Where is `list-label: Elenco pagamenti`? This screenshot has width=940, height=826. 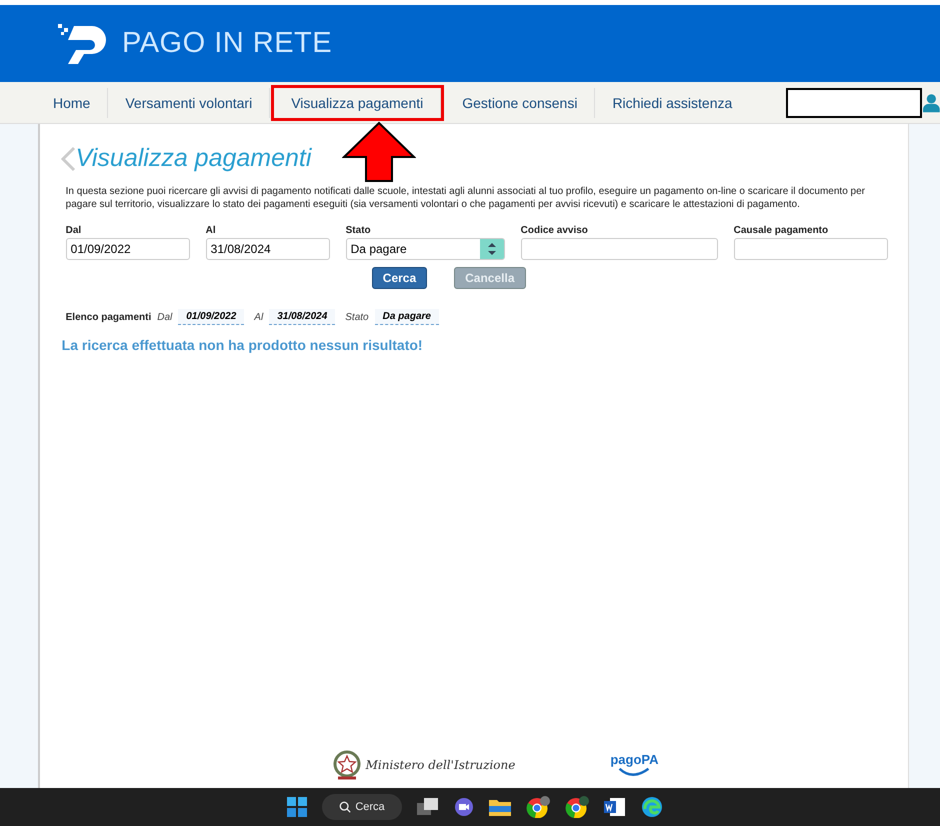
list-label: Elenco pagamenti is located at coordinates (109, 317).